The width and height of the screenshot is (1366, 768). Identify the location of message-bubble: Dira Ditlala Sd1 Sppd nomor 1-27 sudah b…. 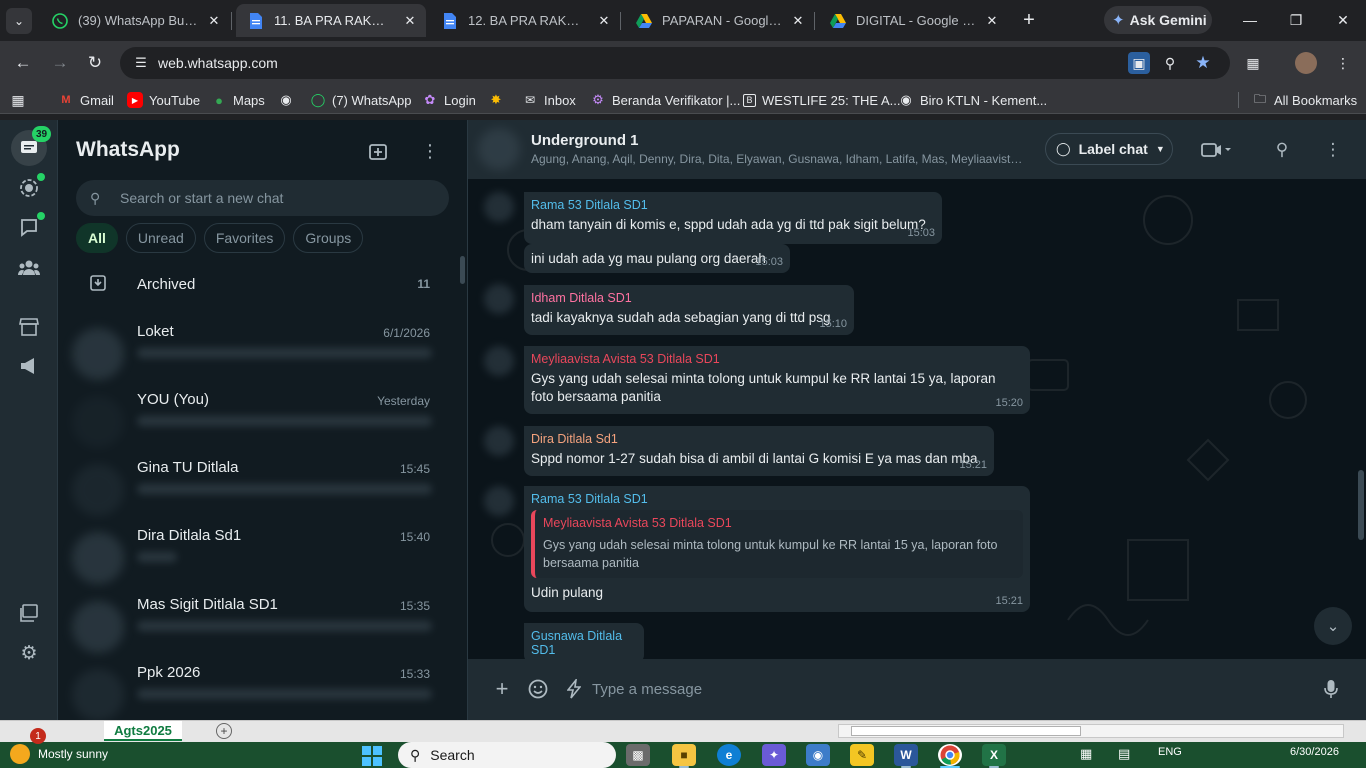
(759, 451).